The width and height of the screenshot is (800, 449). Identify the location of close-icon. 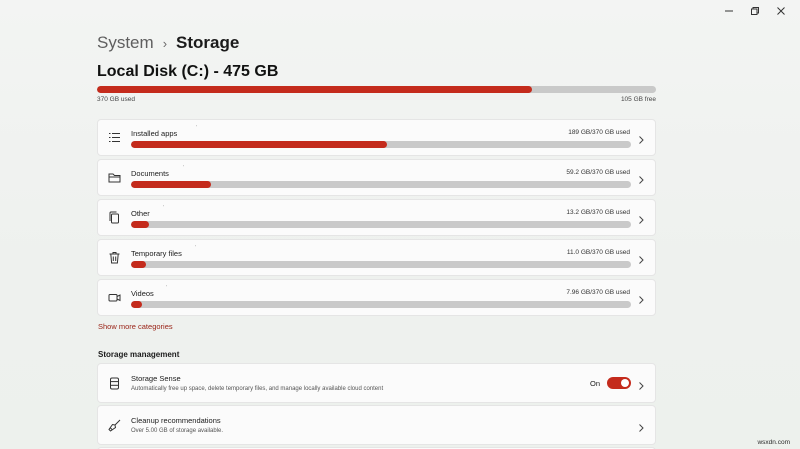
(781, 12).